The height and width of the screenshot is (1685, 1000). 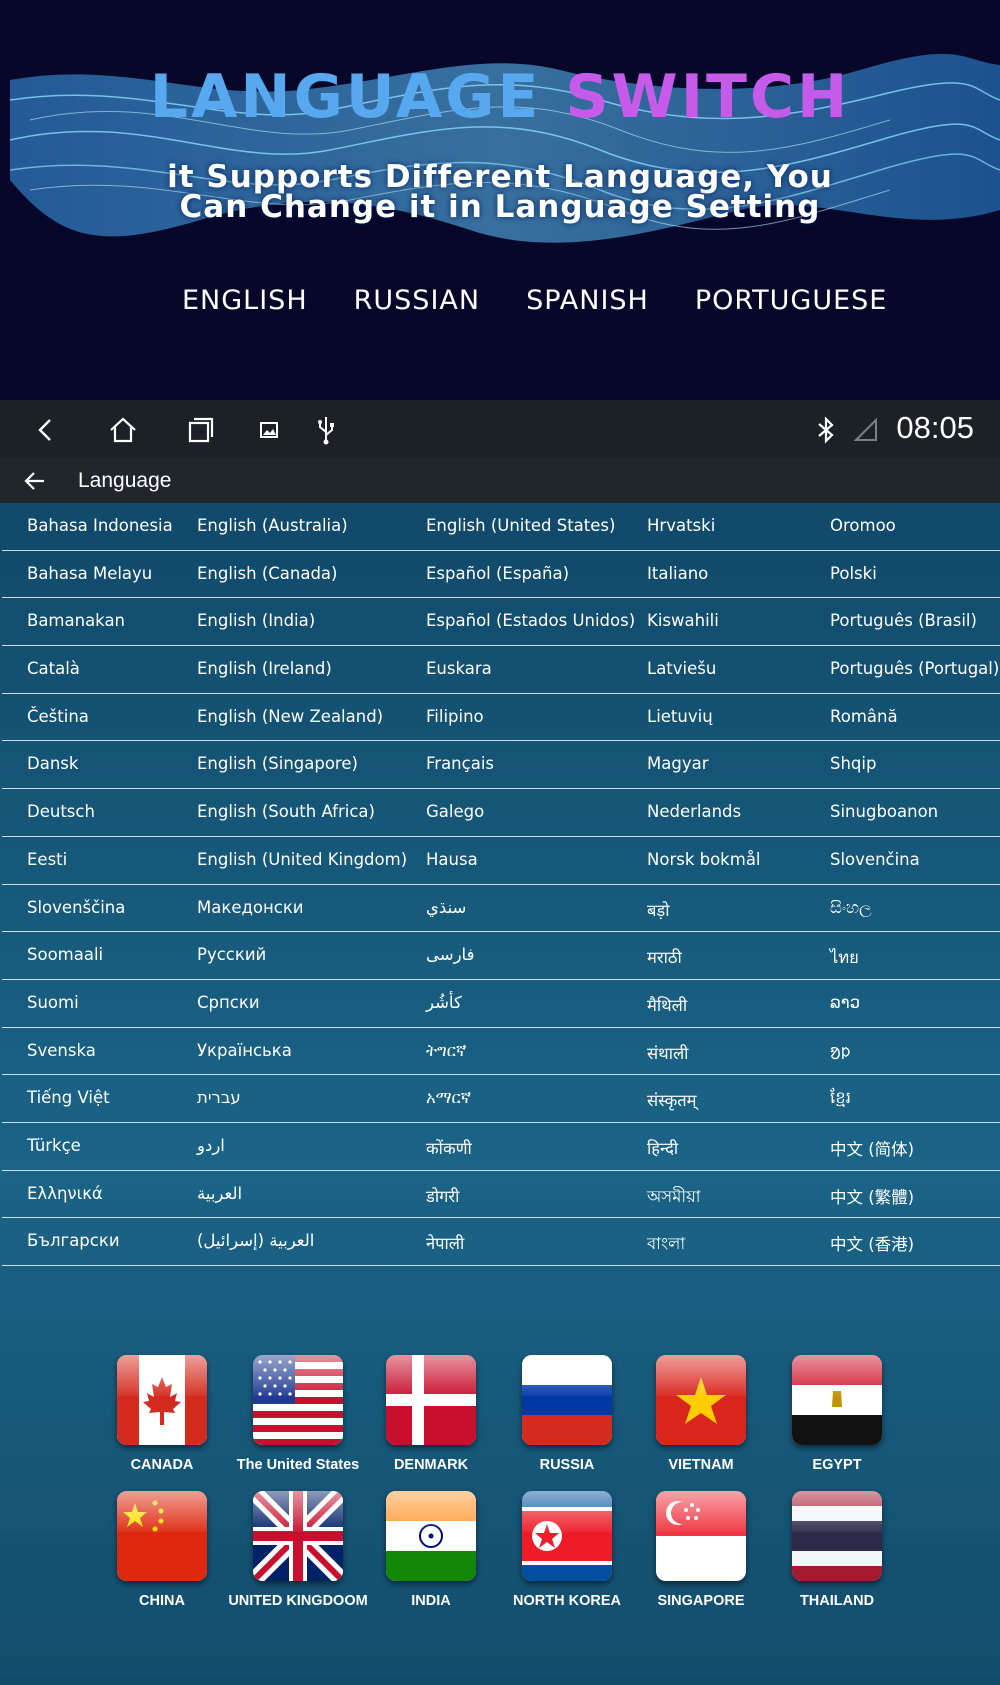 I want to click on language-option: Filipino, so click(x=455, y=716).